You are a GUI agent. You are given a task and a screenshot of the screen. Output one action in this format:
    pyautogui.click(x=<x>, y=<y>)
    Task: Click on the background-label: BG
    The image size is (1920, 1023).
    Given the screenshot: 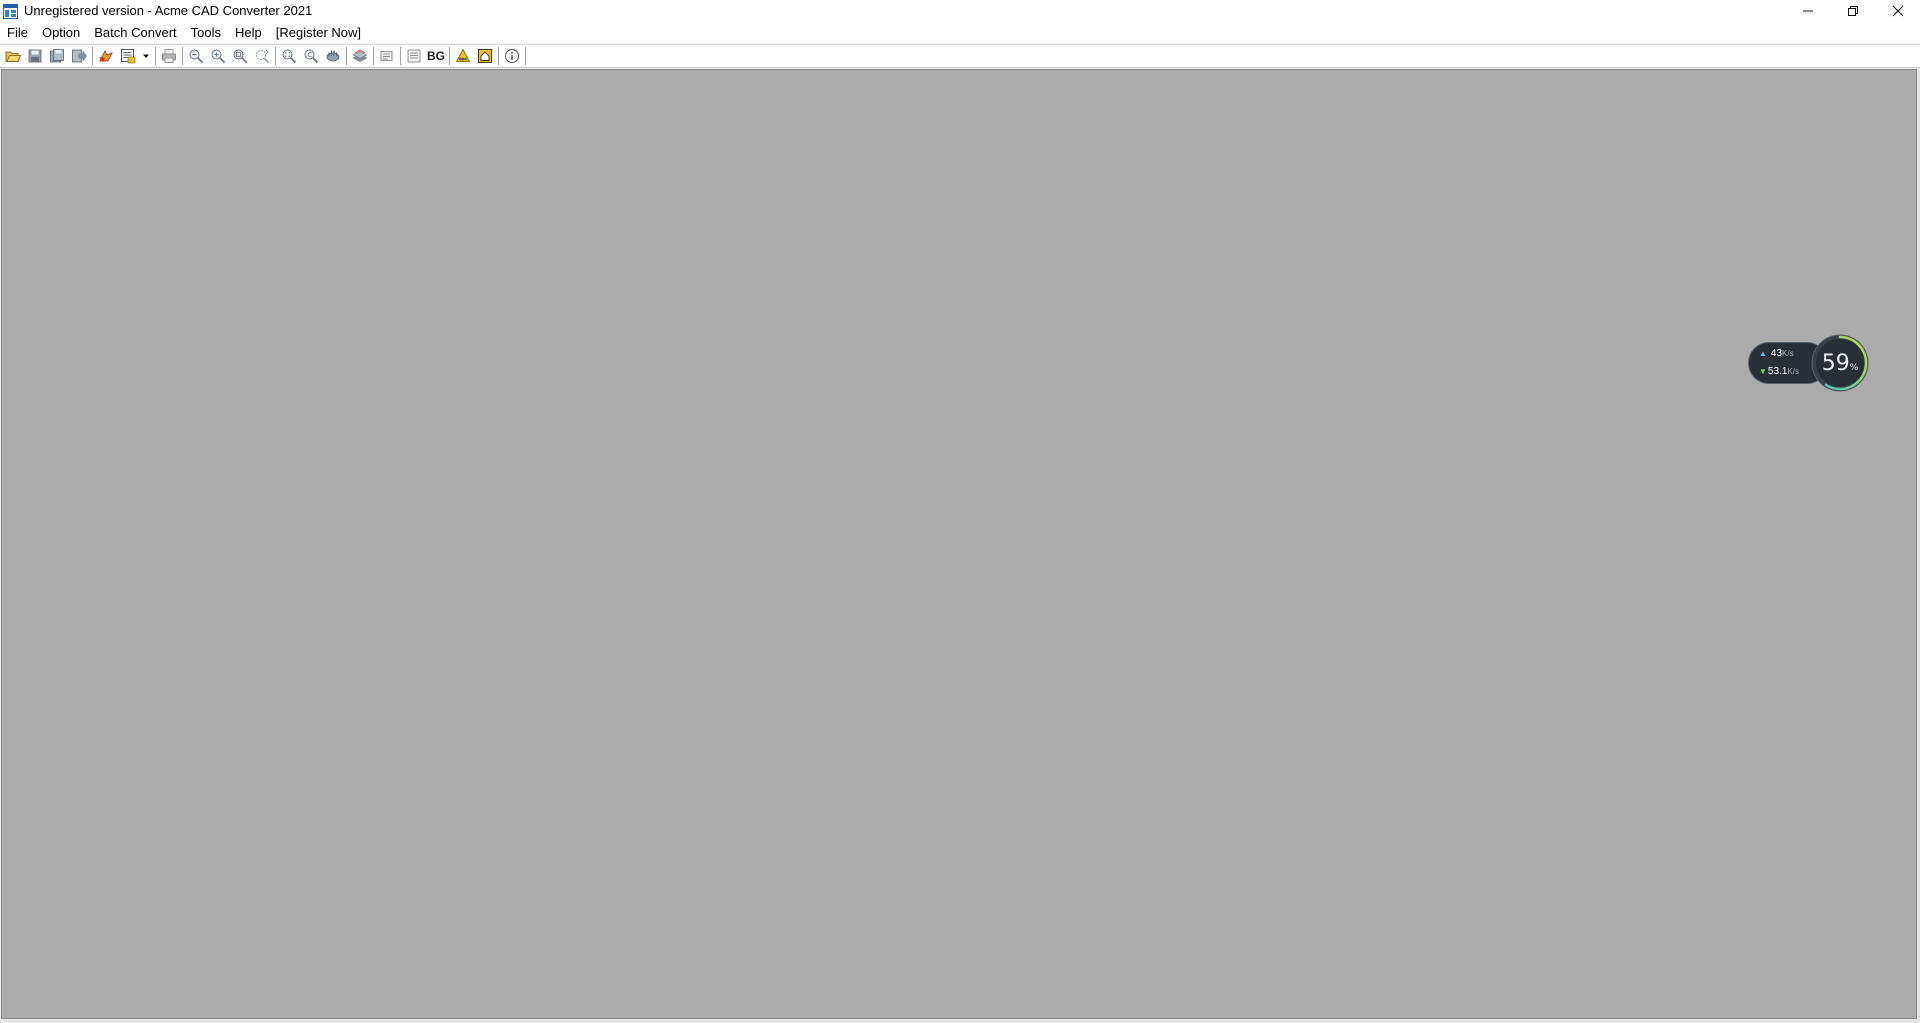 What is the action you would take?
    pyautogui.click(x=436, y=56)
    